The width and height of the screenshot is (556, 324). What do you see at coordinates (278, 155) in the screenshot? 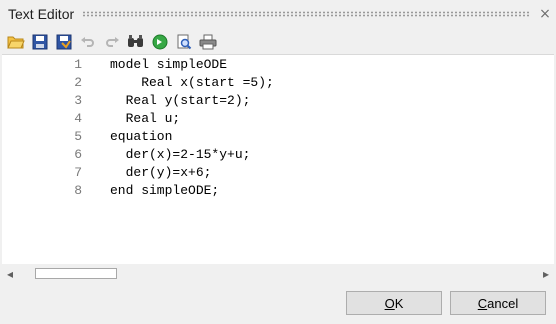
I see `code-line: 6 der(x)=2-15*y+u;` at bounding box center [278, 155].